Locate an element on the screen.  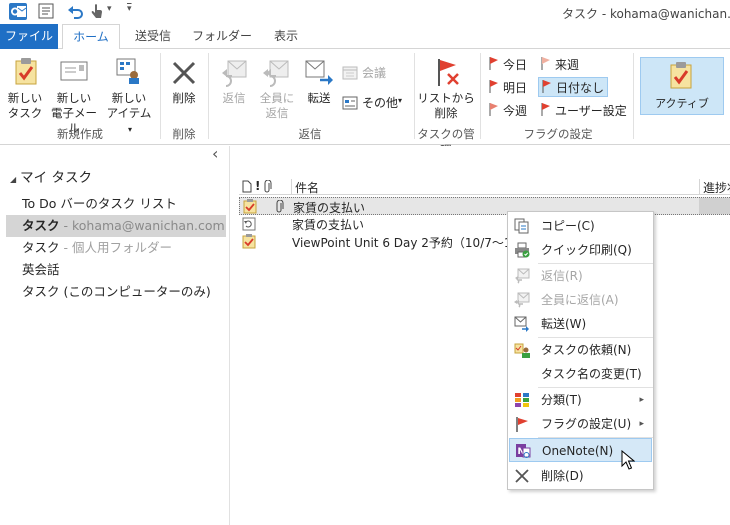
column-progress: 進捗状 is located at coordinates (716, 187).